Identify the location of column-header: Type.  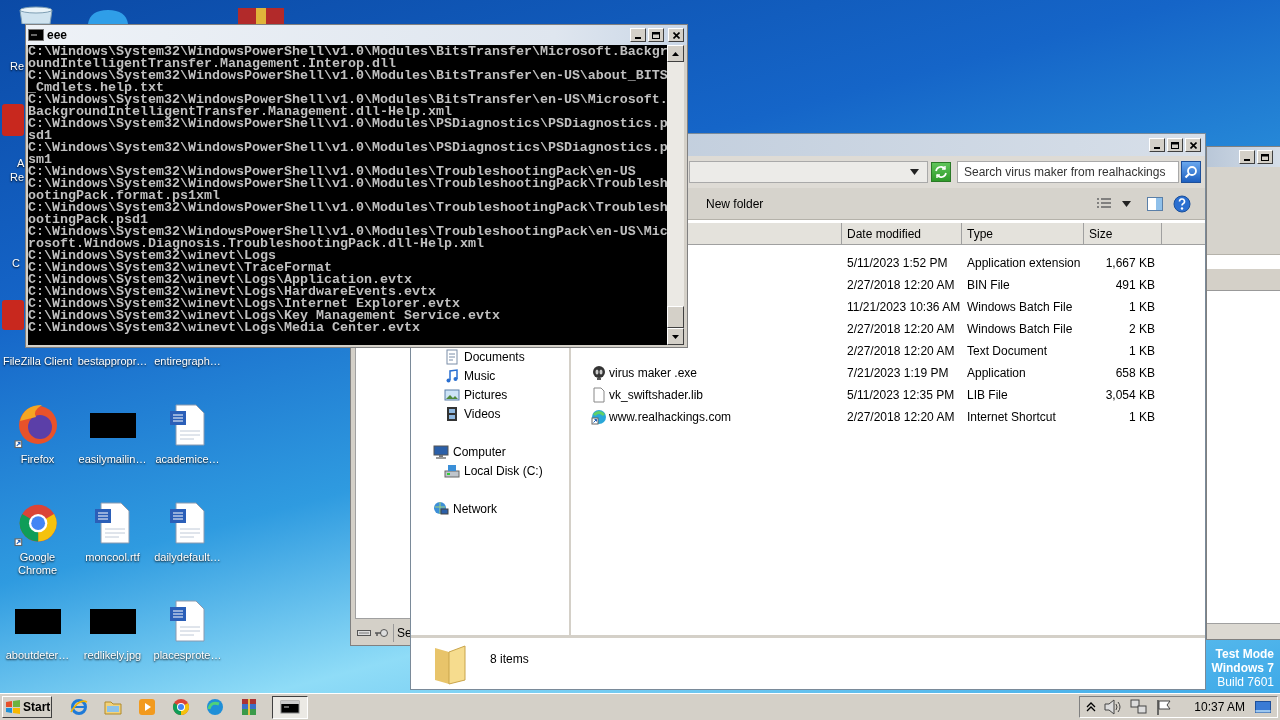
(1023, 233).